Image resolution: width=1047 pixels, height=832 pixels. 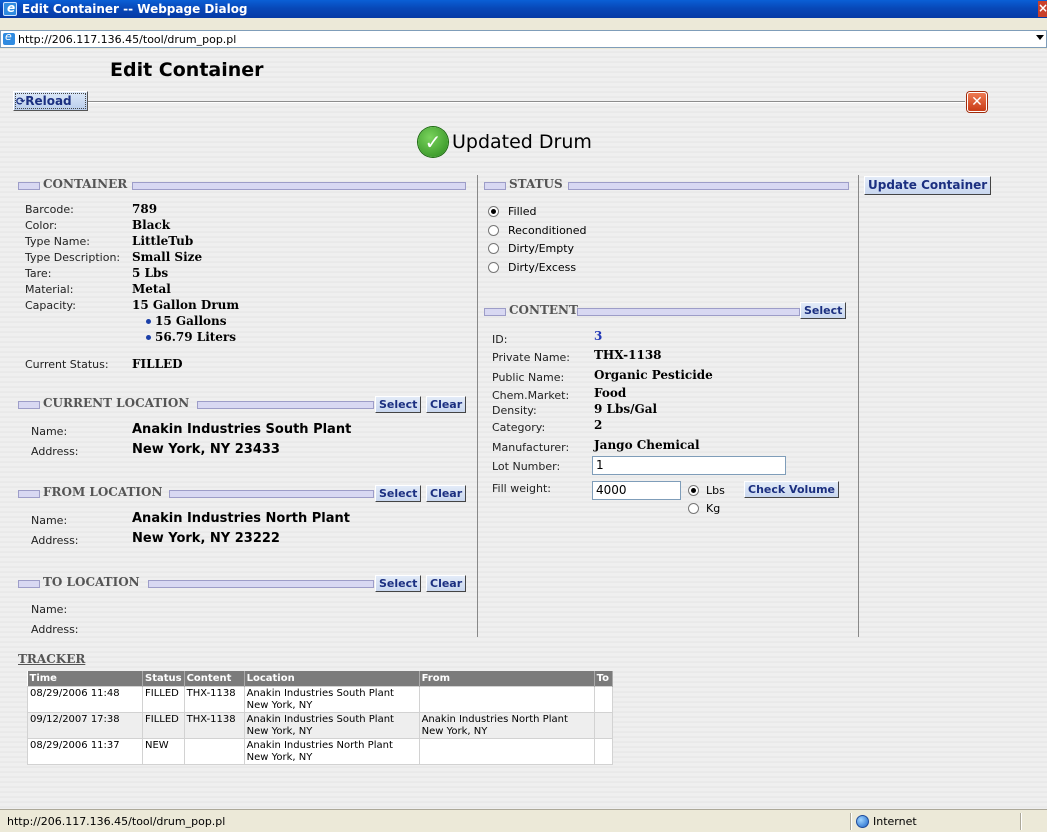 What do you see at coordinates (514, 410) in the screenshot?
I see `density-label: Density:` at bounding box center [514, 410].